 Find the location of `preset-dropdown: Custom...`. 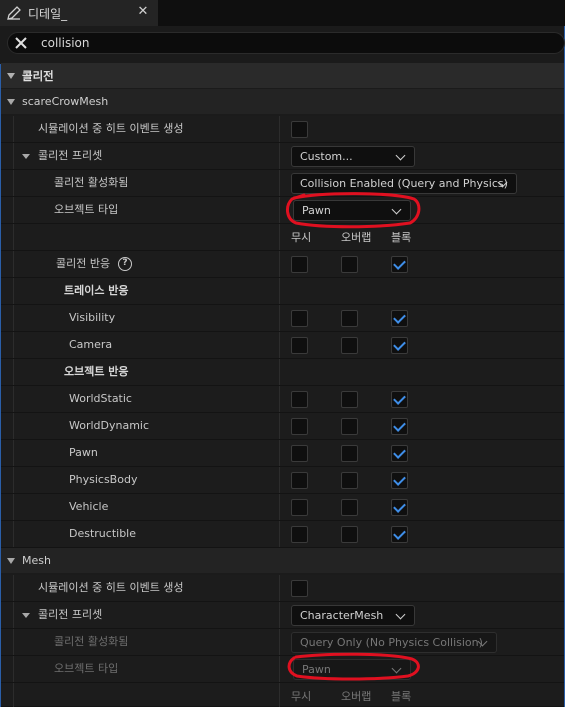

preset-dropdown: Custom... is located at coordinates (353, 156).